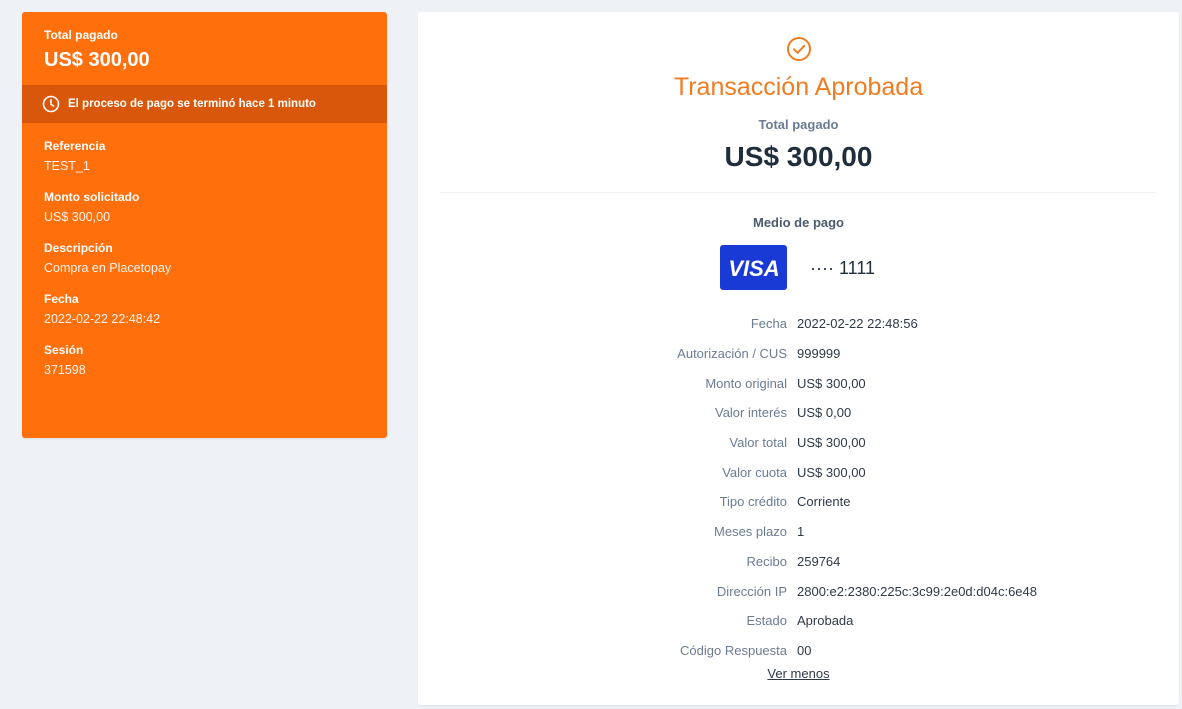  I want to click on clock-icon, so click(51, 104).